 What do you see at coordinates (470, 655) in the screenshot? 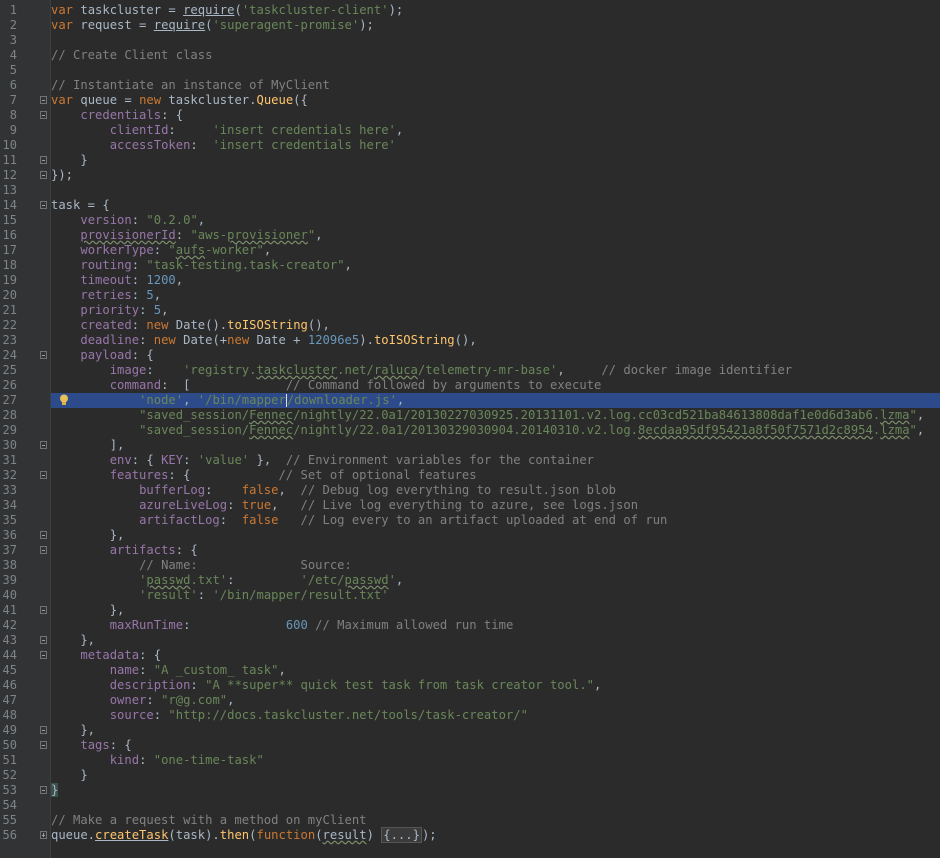
I see `code-line: 44 metadata: {` at bounding box center [470, 655].